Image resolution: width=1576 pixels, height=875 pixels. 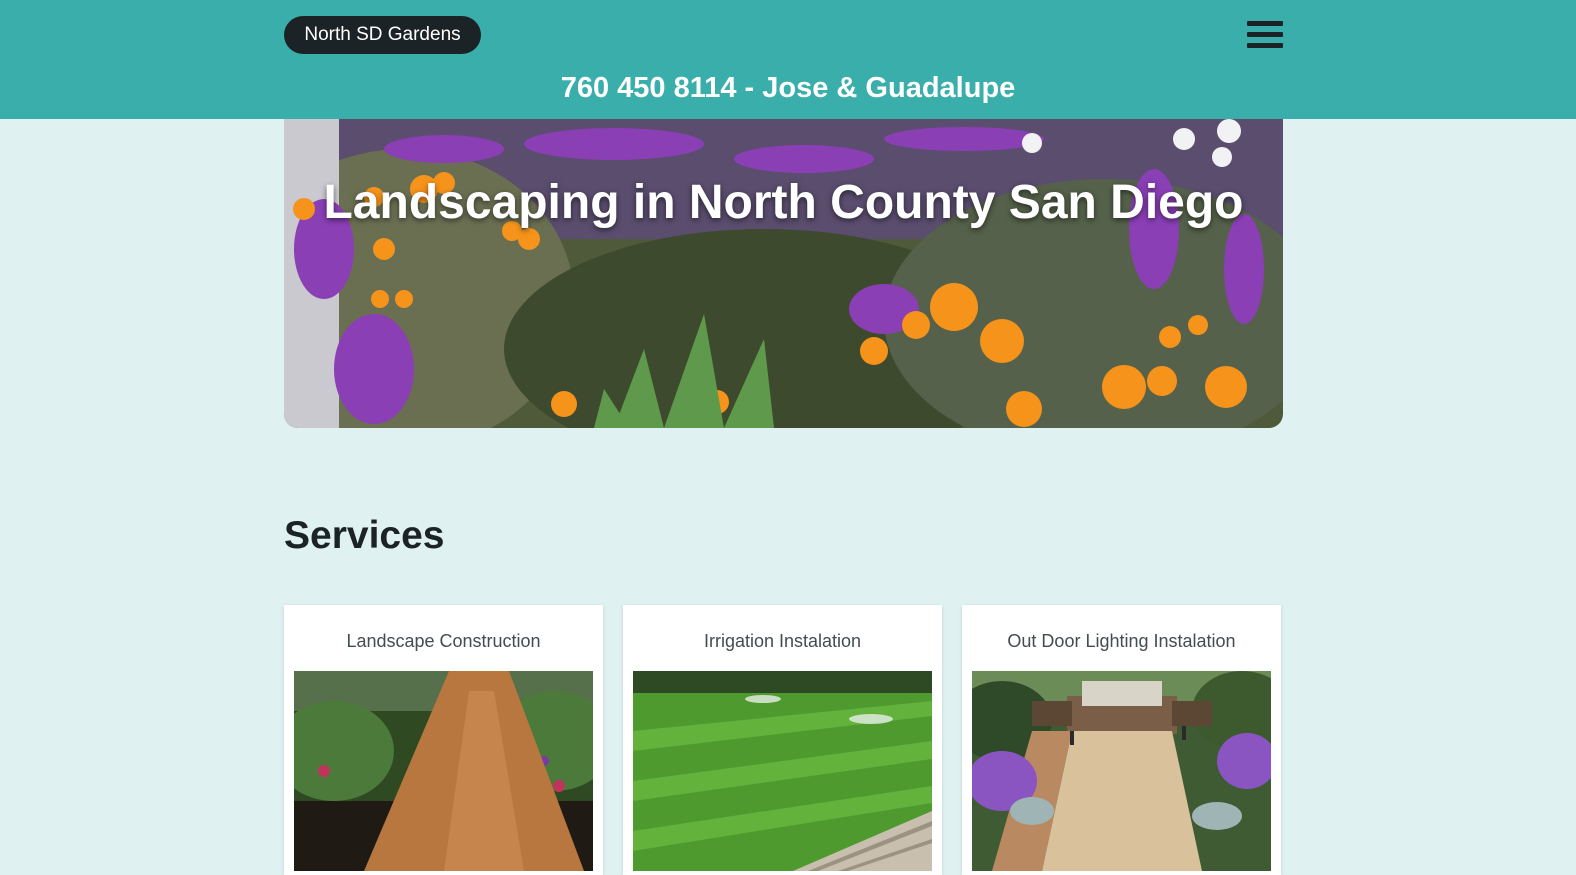 I want to click on patio-lighting-photo, so click(x=1121, y=771).